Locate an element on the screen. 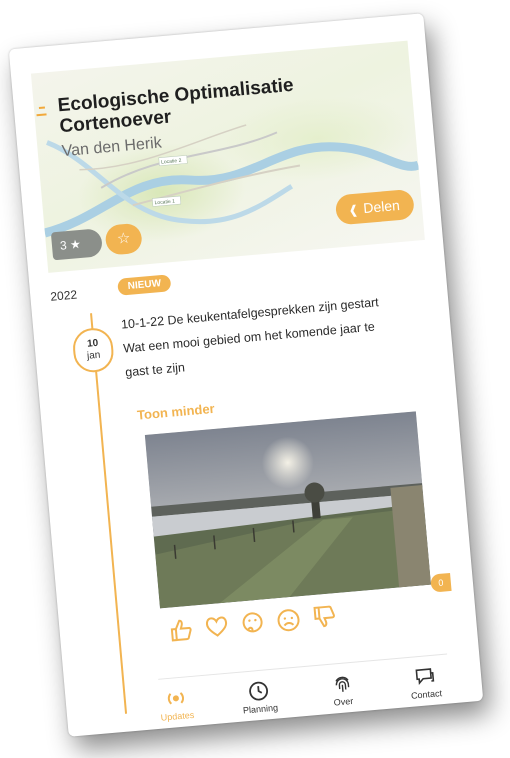 The image size is (510, 758). map-label-location-2: Locatie 2 is located at coordinates (171, 162).